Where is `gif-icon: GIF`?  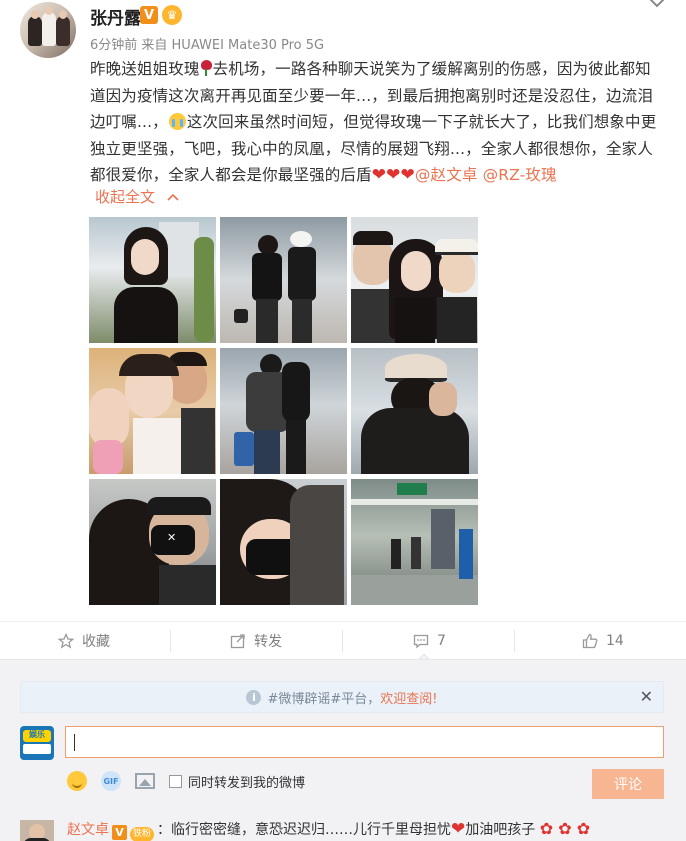 gif-icon: GIF is located at coordinates (111, 781).